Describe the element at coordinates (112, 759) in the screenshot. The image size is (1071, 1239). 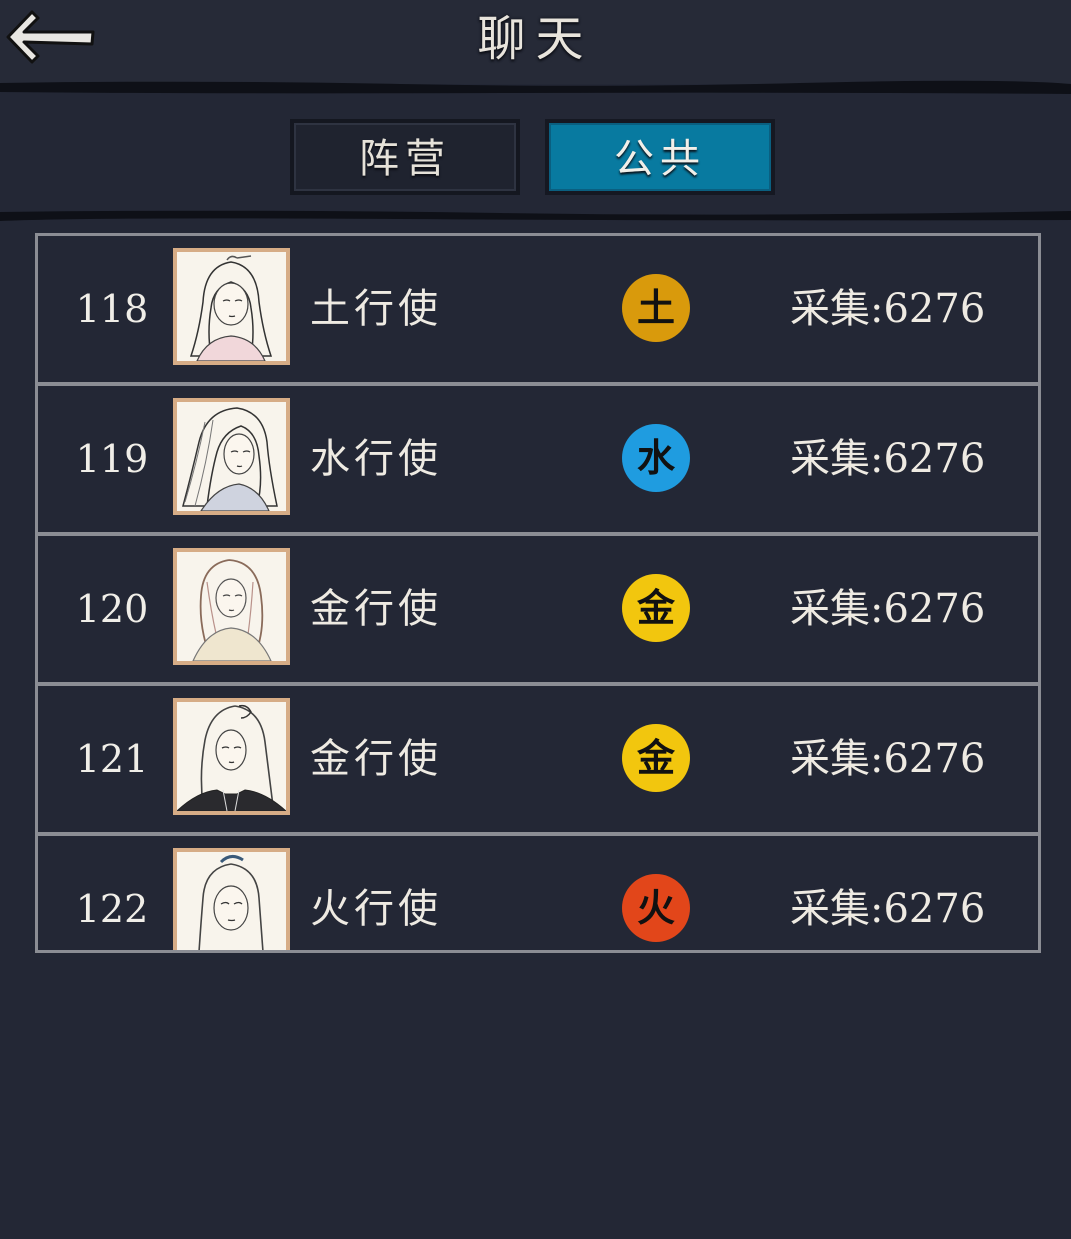
I see `rank-number: 121` at that location.